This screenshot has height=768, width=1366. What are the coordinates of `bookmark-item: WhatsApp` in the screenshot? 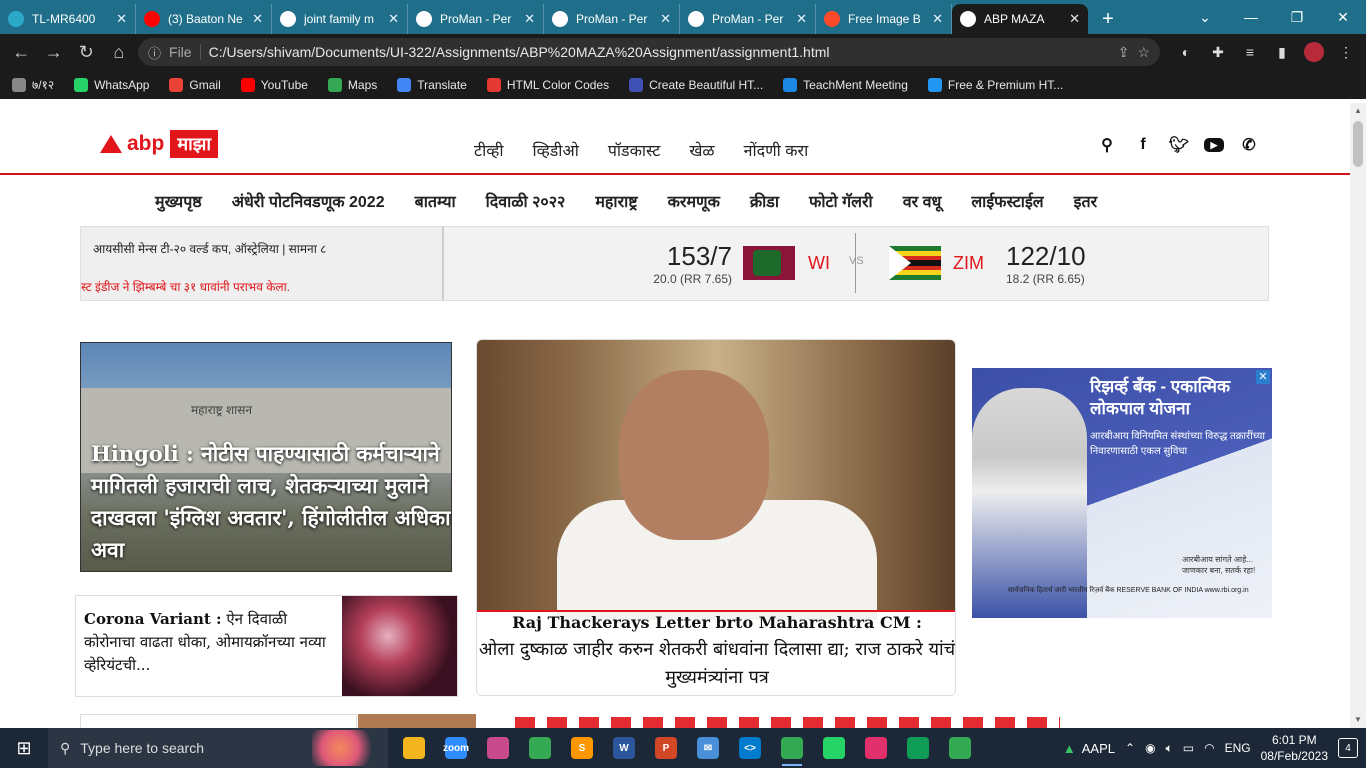 It's located at (111, 84).